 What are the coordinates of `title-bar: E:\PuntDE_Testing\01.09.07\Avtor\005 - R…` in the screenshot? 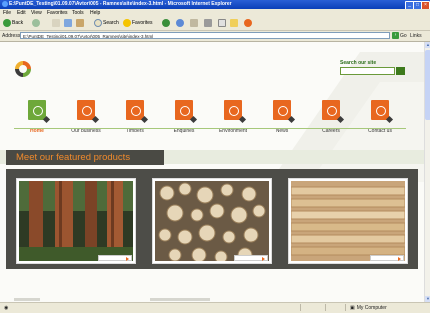 It's located at (215, 5).